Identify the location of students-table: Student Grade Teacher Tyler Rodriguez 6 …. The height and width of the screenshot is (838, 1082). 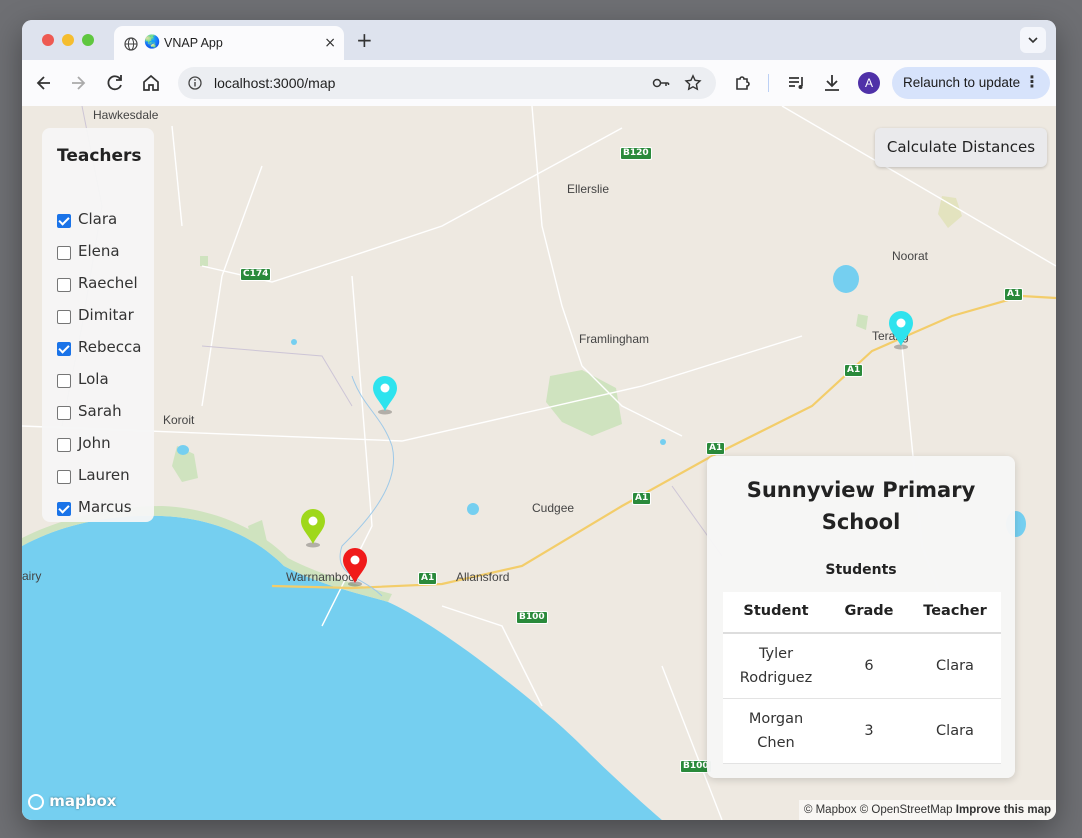
(862, 678).